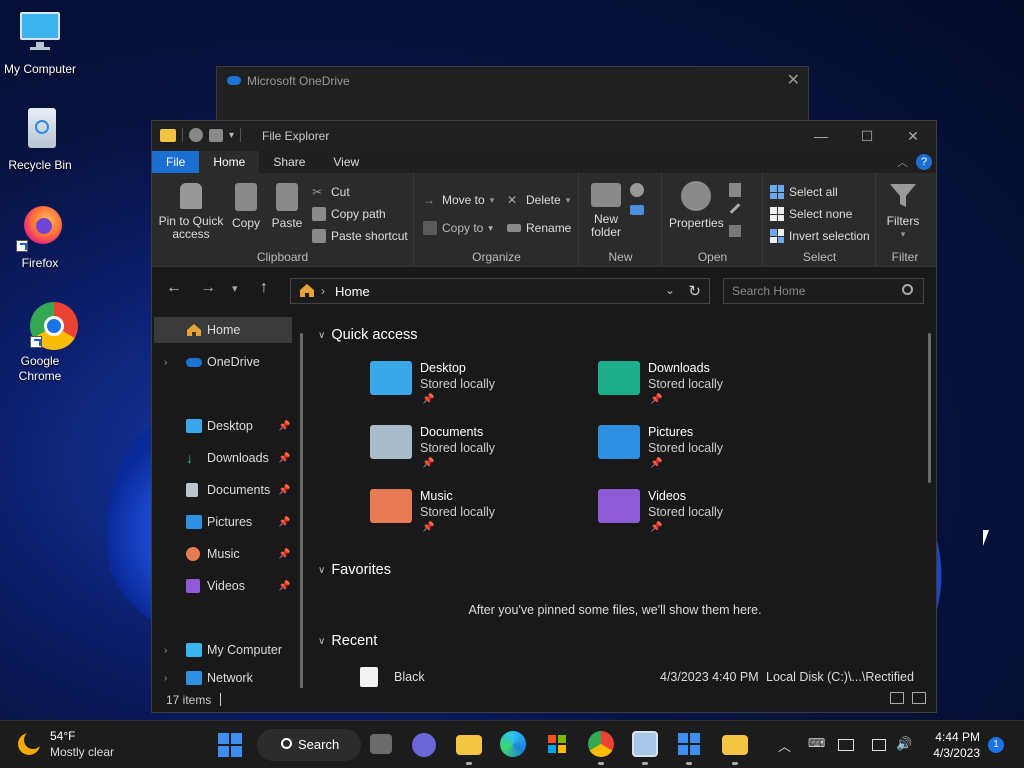 This screenshot has width=1024, height=768. What do you see at coordinates (637, 210) in the screenshot?
I see `easy-access-icon` at bounding box center [637, 210].